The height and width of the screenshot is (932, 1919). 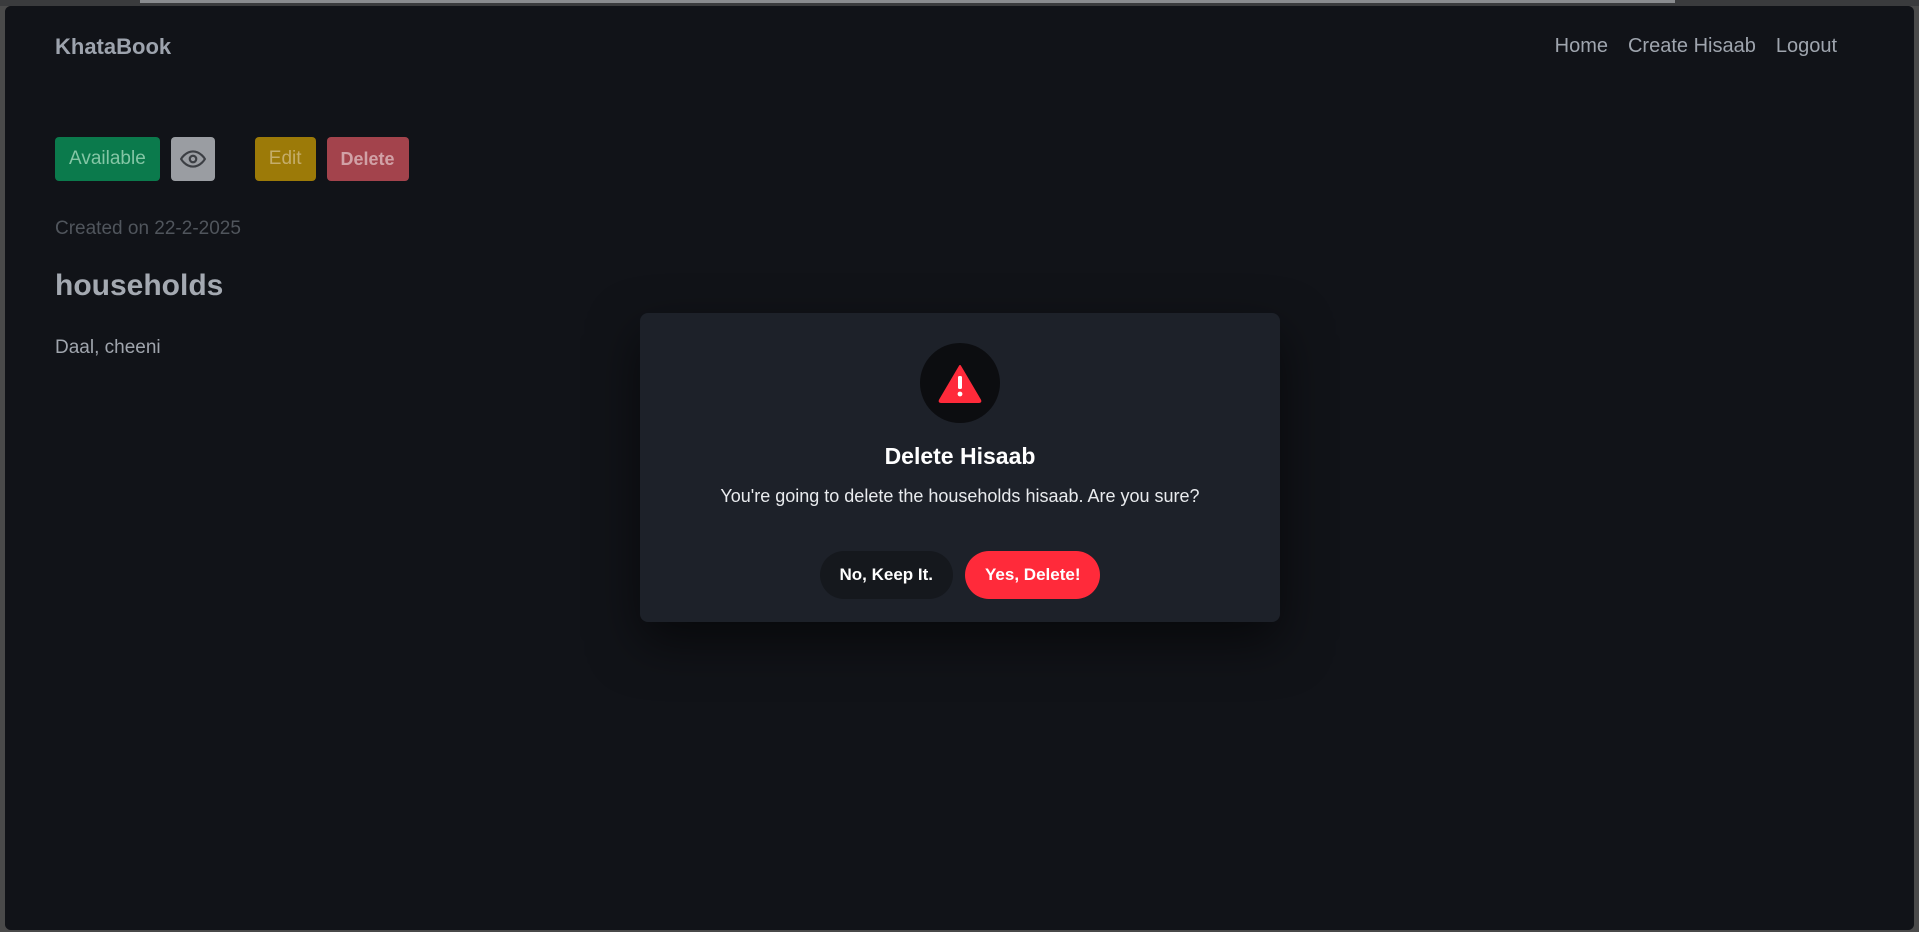 What do you see at coordinates (1806, 46) in the screenshot?
I see `nav-link-logout: Logout` at bounding box center [1806, 46].